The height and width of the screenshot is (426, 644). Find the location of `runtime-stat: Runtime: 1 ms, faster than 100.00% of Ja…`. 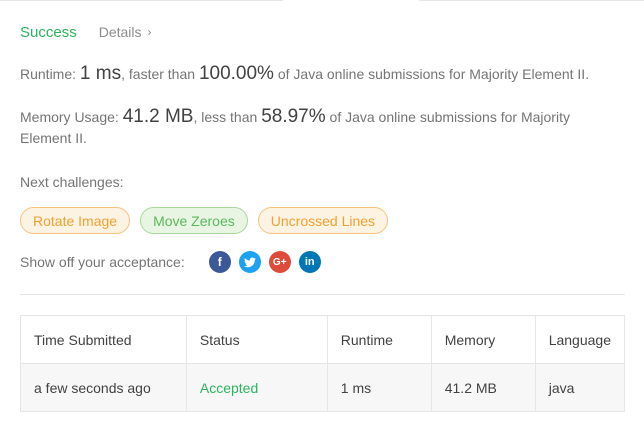

runtime-stat: Runtime: 1 ms, faster than 100.00% of Ja… is located at coordinates (312, 74).